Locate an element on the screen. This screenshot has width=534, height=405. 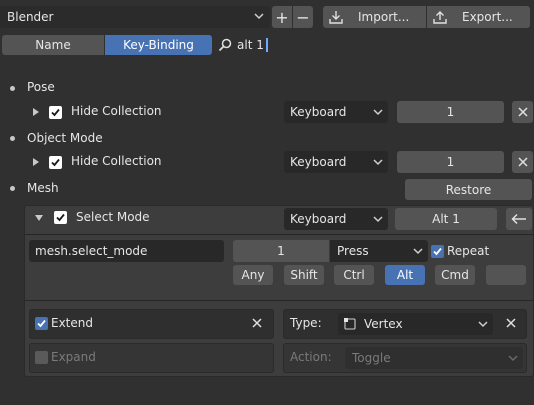
repeat-checkbox is located at coordinates (437, 251).